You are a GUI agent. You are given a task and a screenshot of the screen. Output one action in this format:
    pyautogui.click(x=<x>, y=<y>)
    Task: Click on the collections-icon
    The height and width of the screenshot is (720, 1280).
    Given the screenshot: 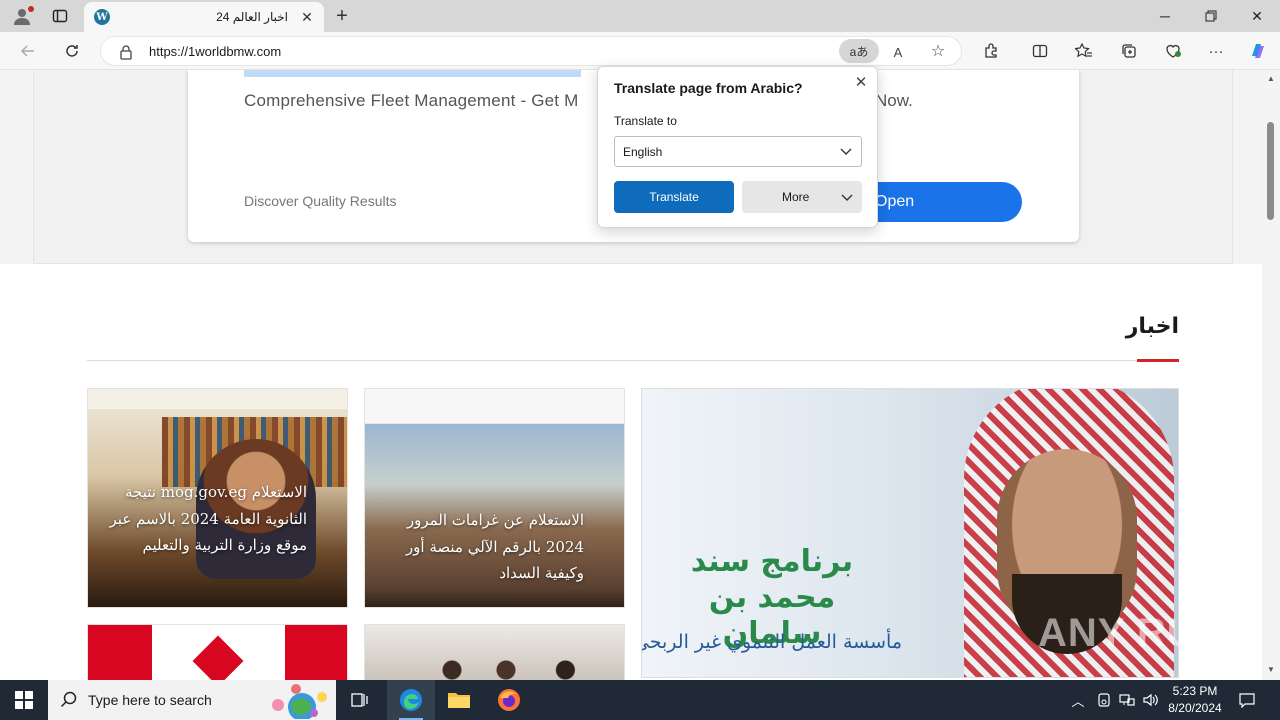 What is the action you would take?
    pyautogui.click(x=1129, y=51)
    